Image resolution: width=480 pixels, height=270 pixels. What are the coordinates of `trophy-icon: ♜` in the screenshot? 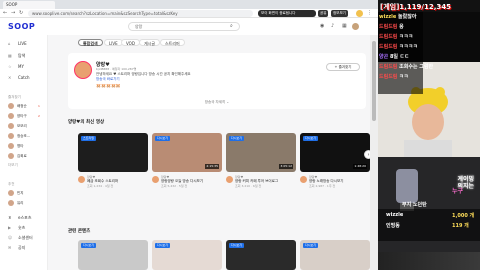 It's located at (10, 217).